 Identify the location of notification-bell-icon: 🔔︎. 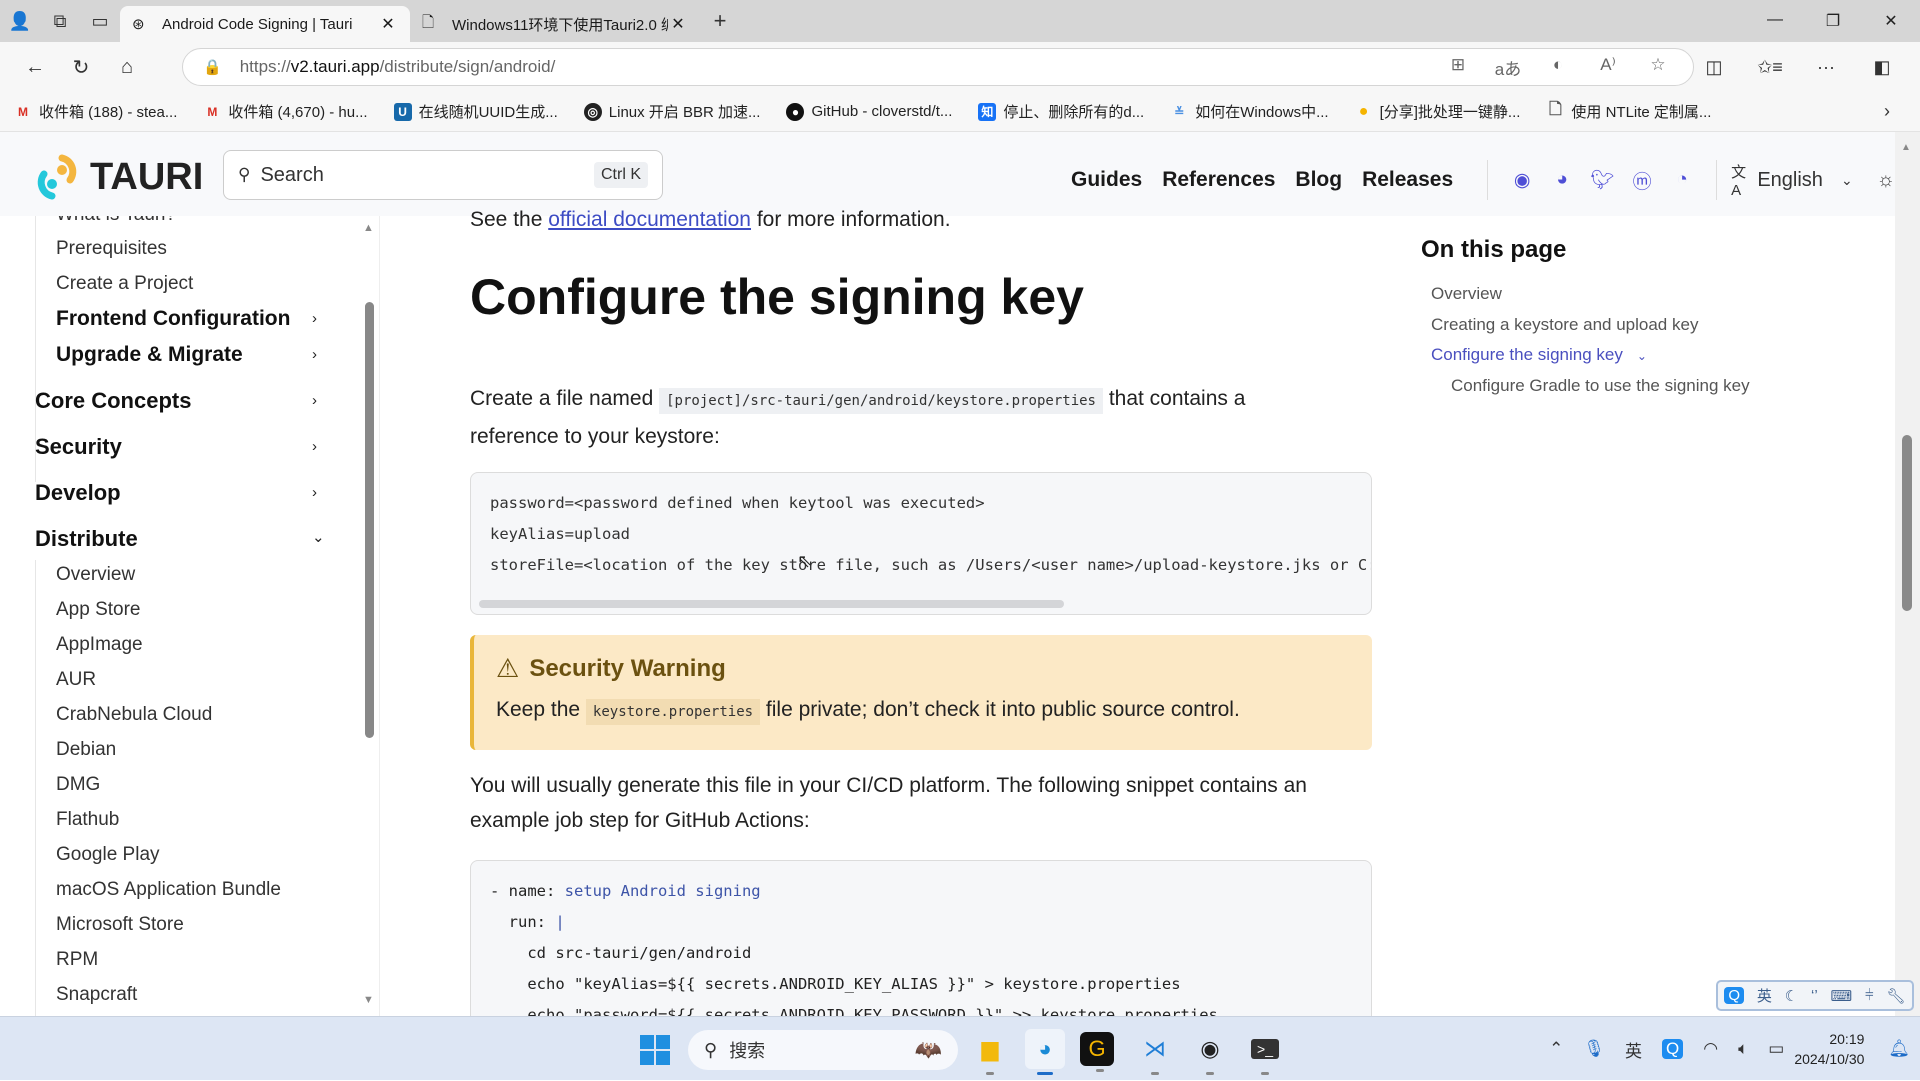
(1899, 1049).